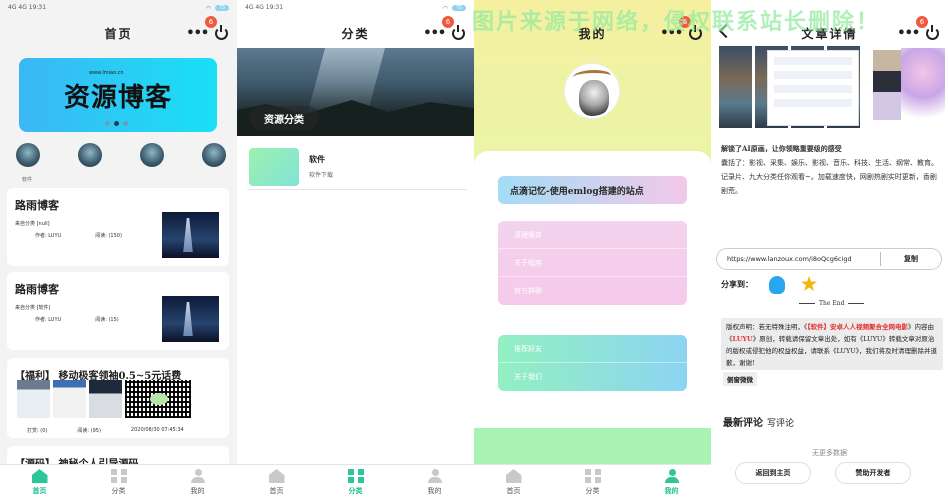 The height and width of the screenshot is (500, 948). I want to click on article-intro: 解锁了AI原画，让你领略重要级的感受, so click(781, 148).